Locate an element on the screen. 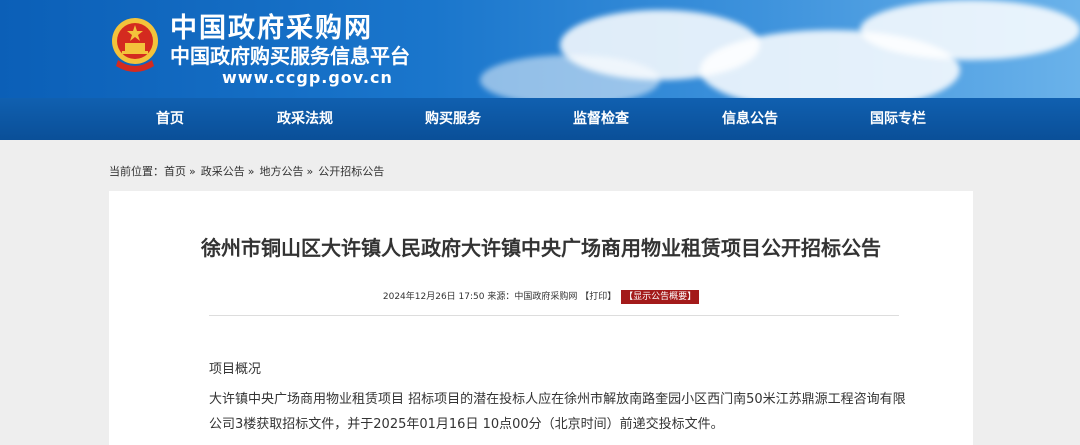 The height and width of the screenshot is (445, 1080). site-url: www.ccgp.gov.cn is located at coordinates (307, 77).